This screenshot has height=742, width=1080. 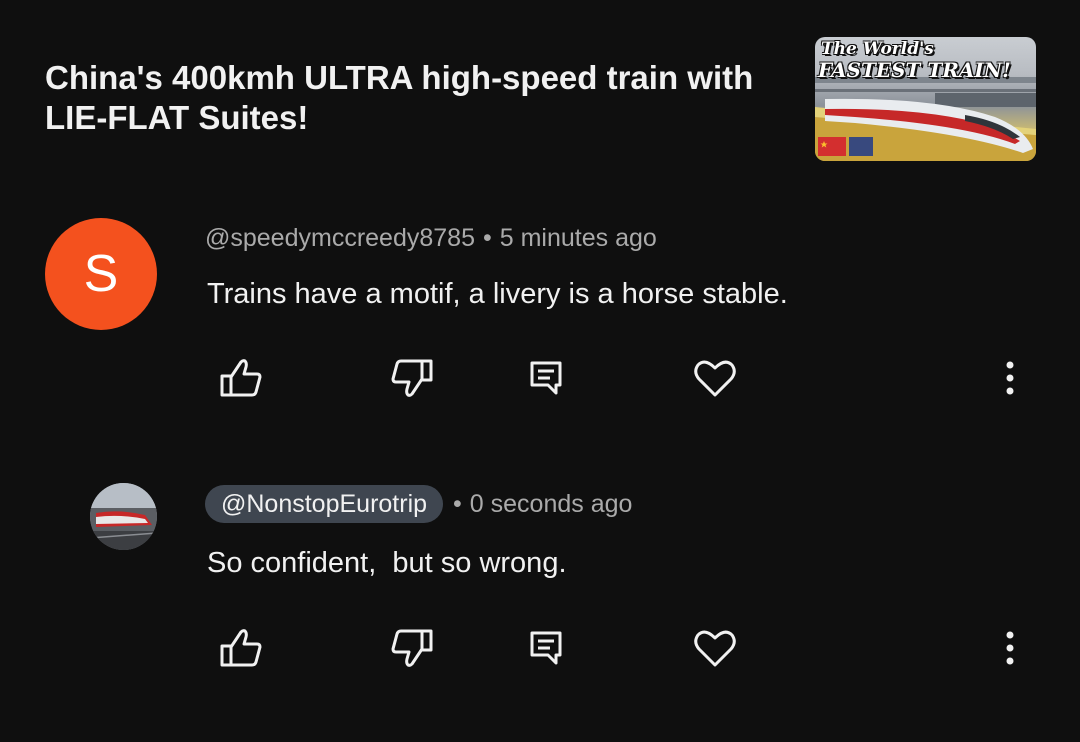 I want to click on thumbnail-caption-line1: The World's, so click(x=877, y=49).